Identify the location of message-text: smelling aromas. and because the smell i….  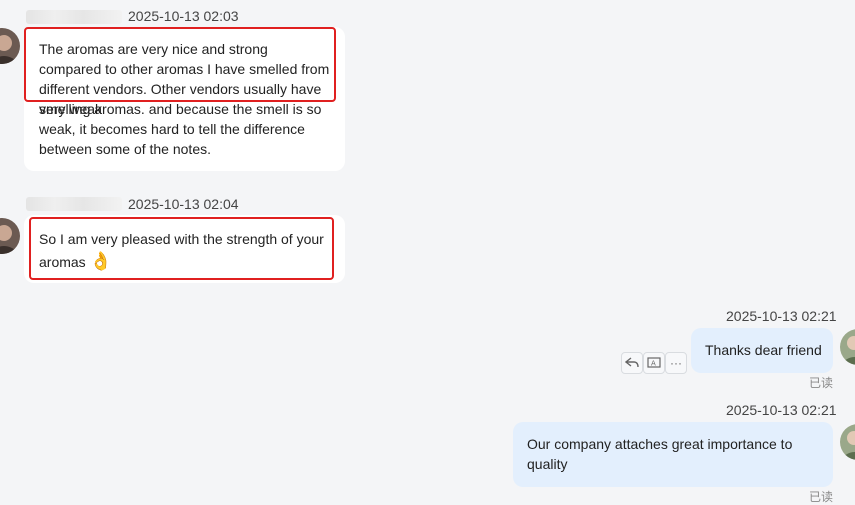
(180, 129).